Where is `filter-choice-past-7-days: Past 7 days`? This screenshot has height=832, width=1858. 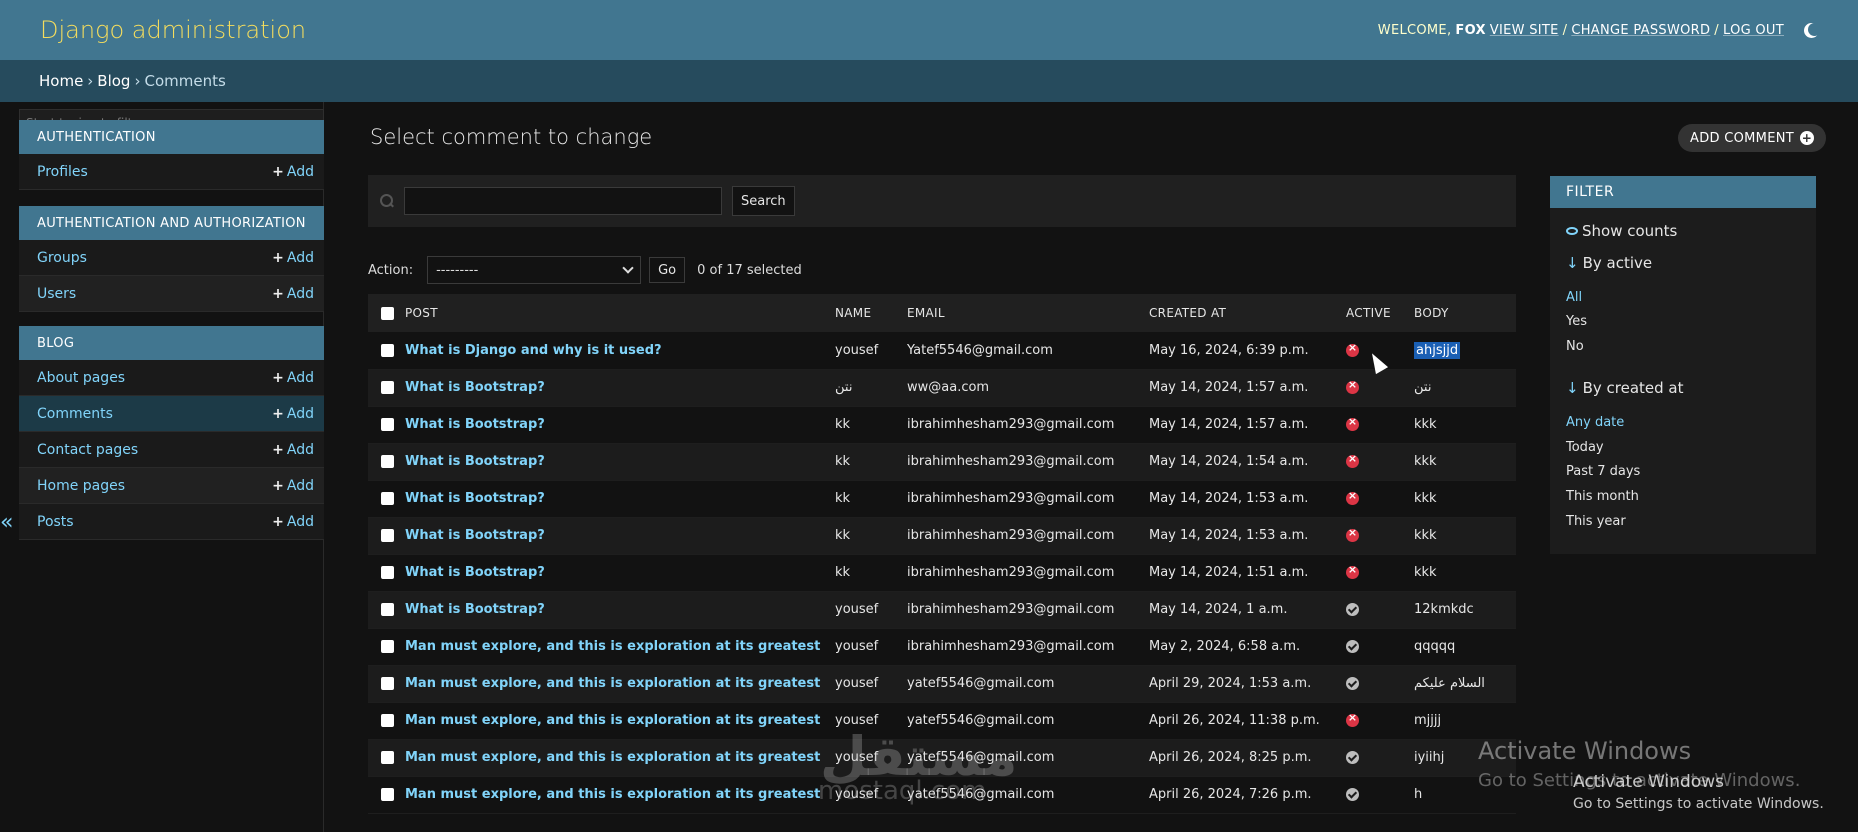 filter-choice-past-7-days: Past 7 days is located at coordinates (1603, 471).